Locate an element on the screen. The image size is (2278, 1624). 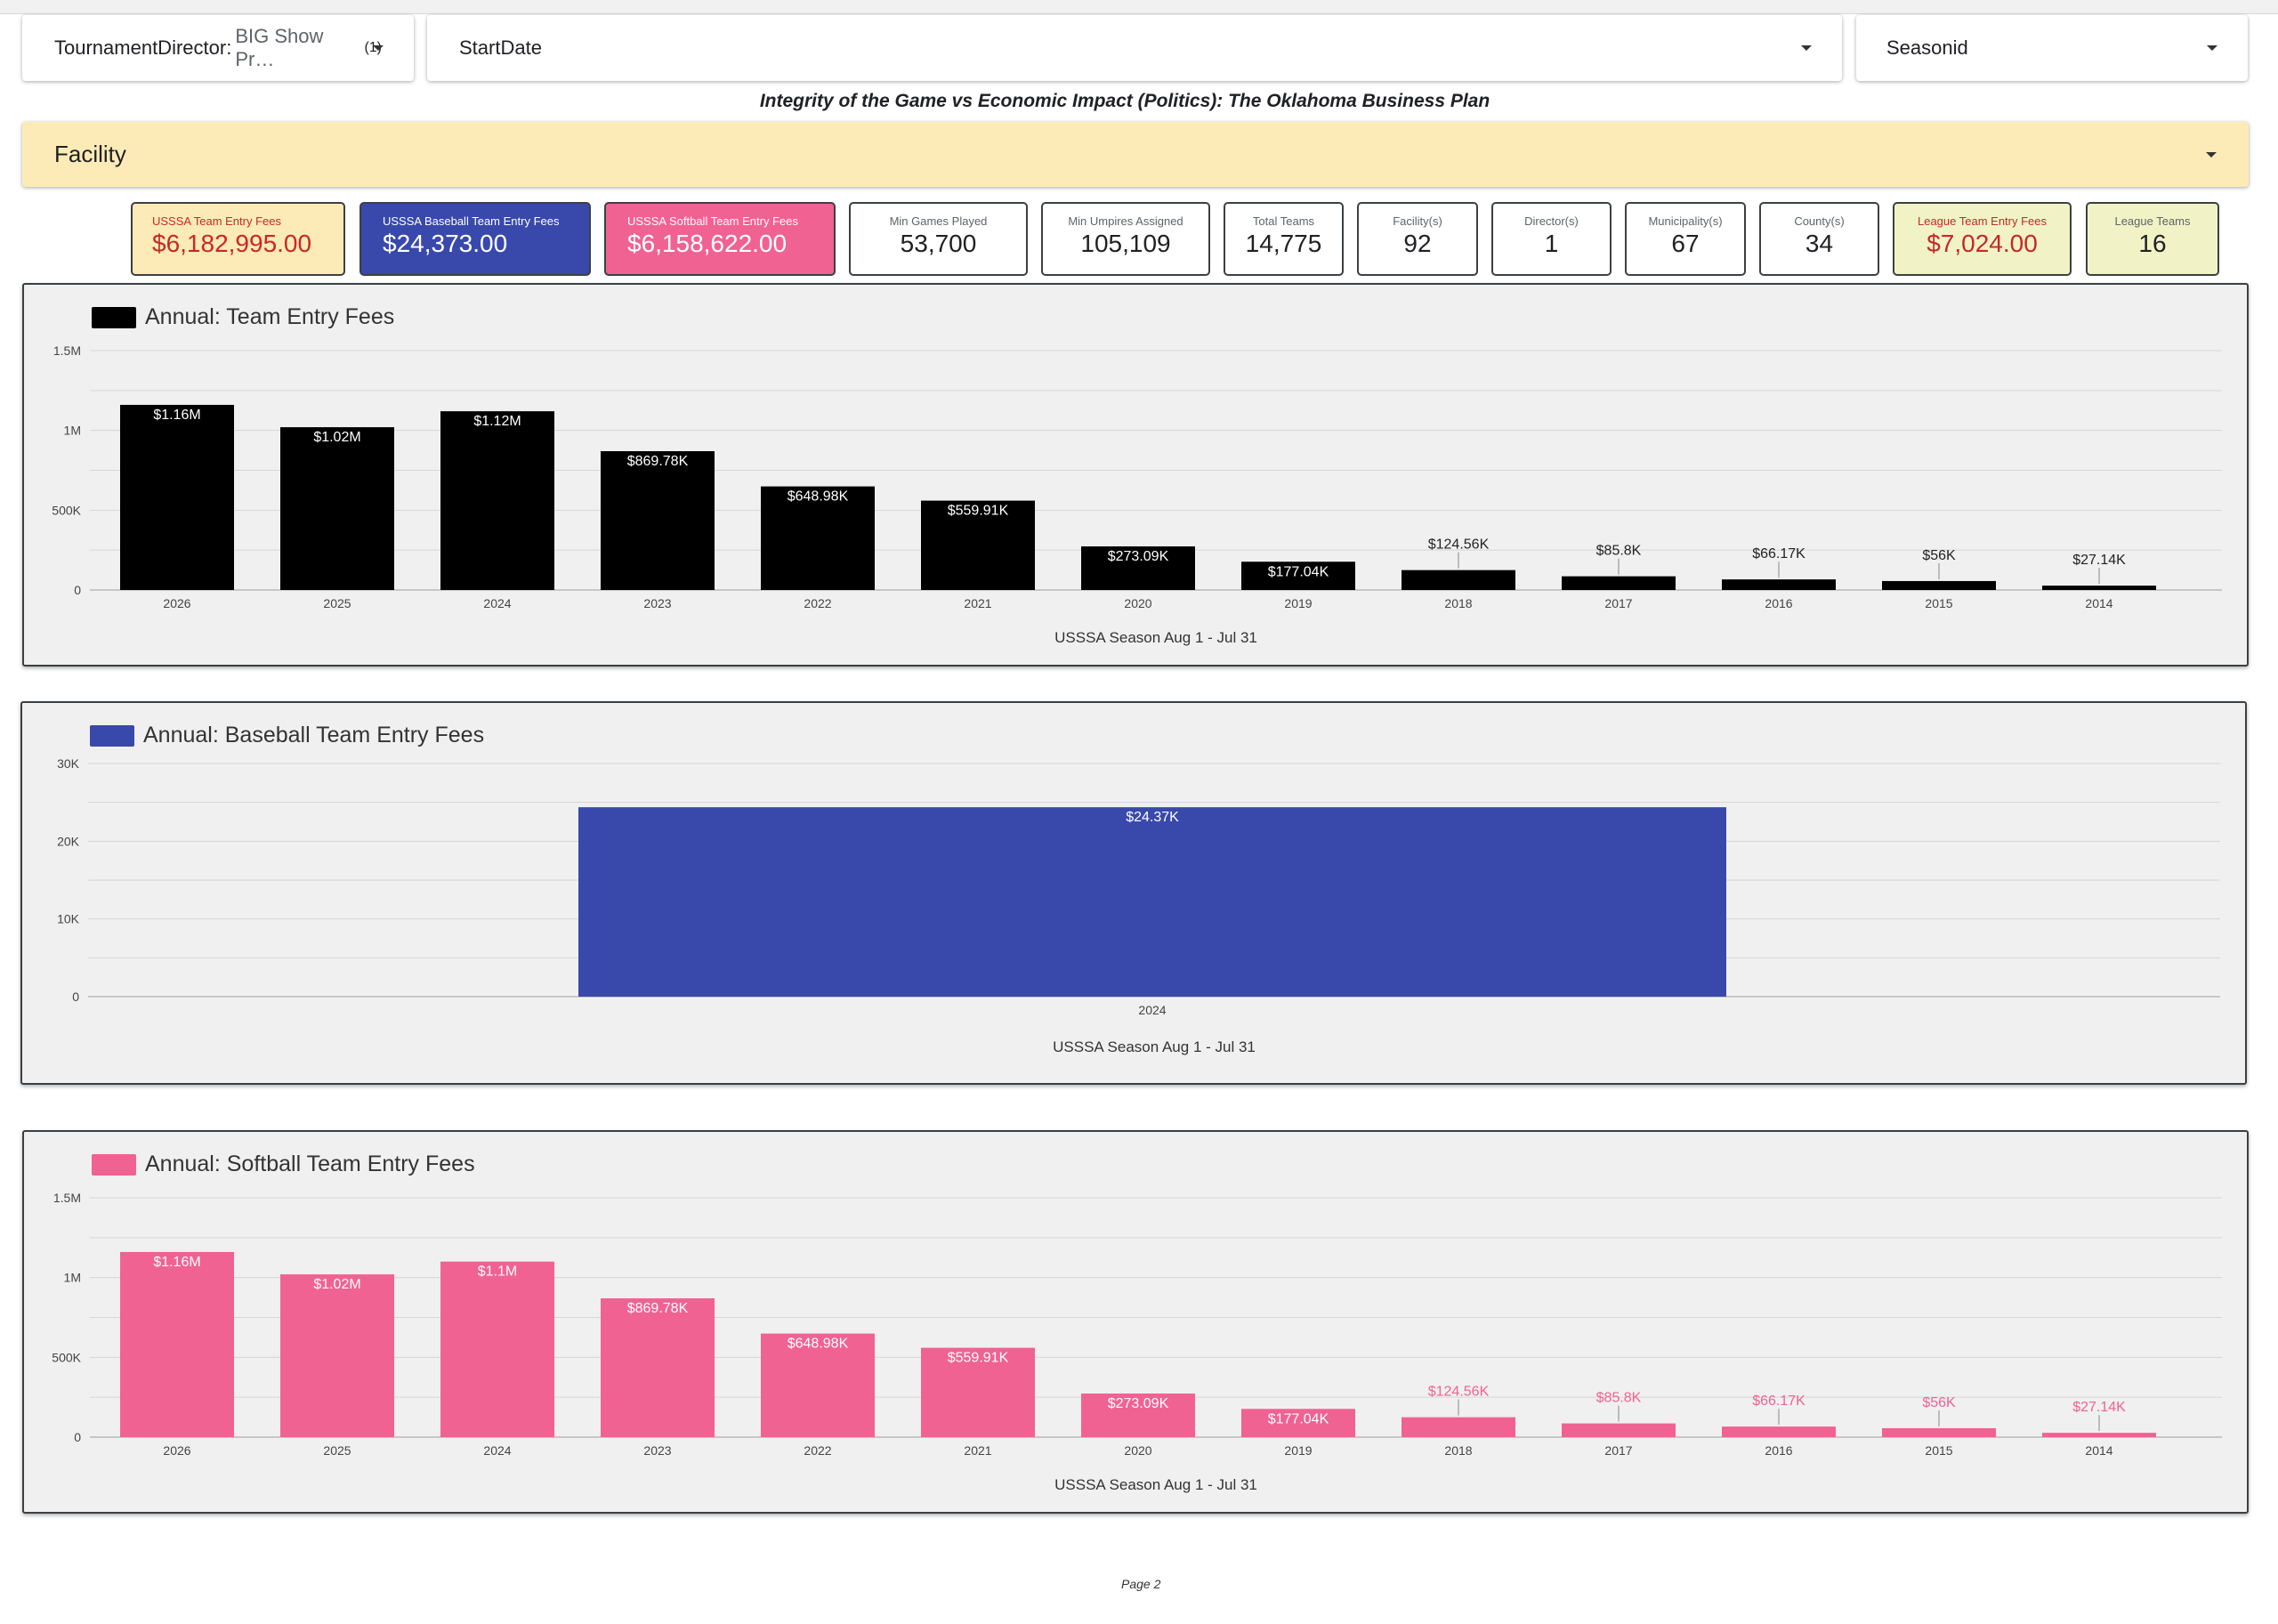
kpi-total-teams: Total Teams 14,775 is located at coordinates (1284, 239).